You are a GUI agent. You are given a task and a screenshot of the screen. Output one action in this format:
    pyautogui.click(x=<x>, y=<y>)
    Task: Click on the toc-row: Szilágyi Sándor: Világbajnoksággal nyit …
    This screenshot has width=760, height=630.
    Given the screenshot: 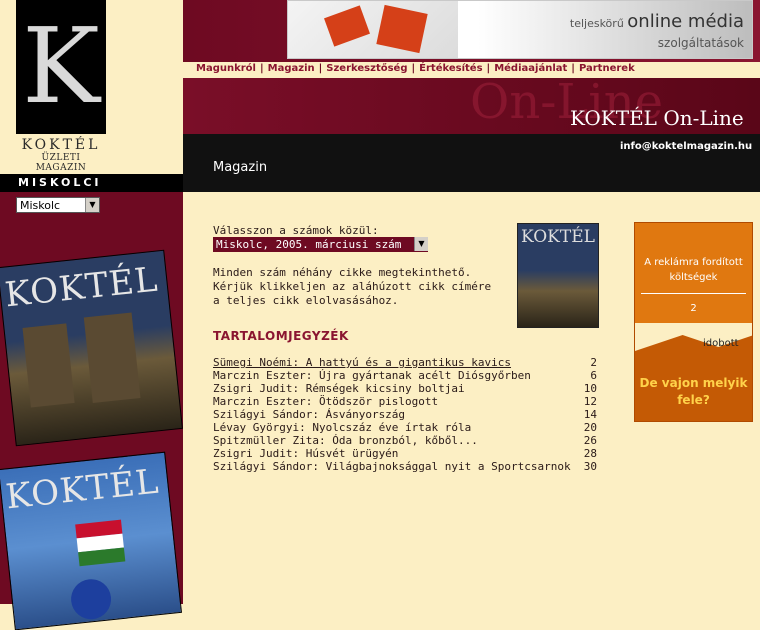 What is the action you would take?
    pyautogui.click(x=405, y=466)
    